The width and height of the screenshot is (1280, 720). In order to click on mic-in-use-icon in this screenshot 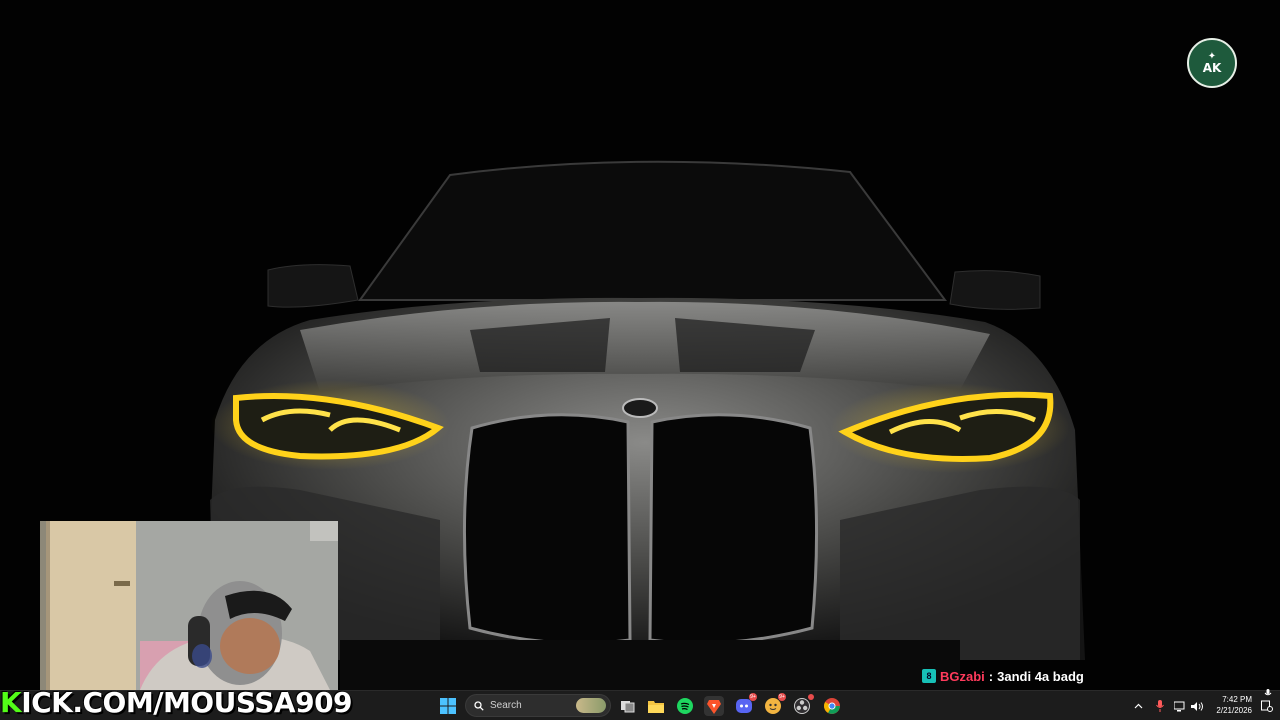, I will do `click(1268, 690)`.